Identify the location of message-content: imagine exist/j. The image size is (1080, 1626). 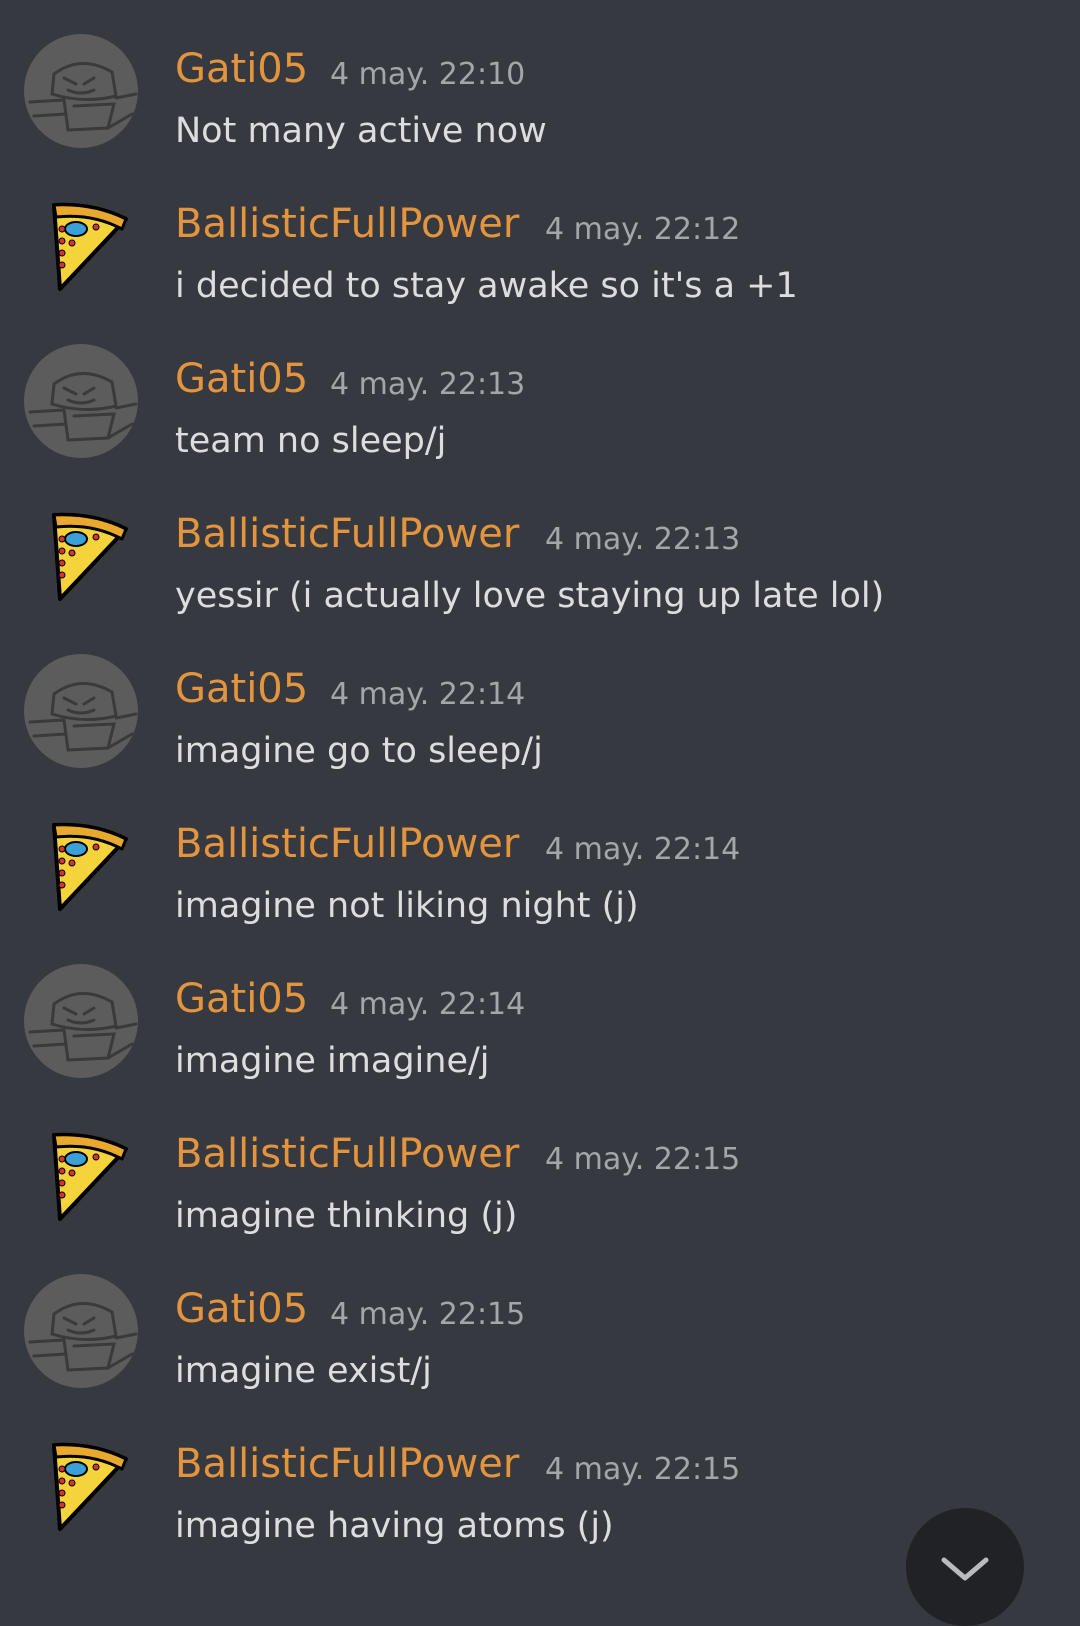
(303, 1371).